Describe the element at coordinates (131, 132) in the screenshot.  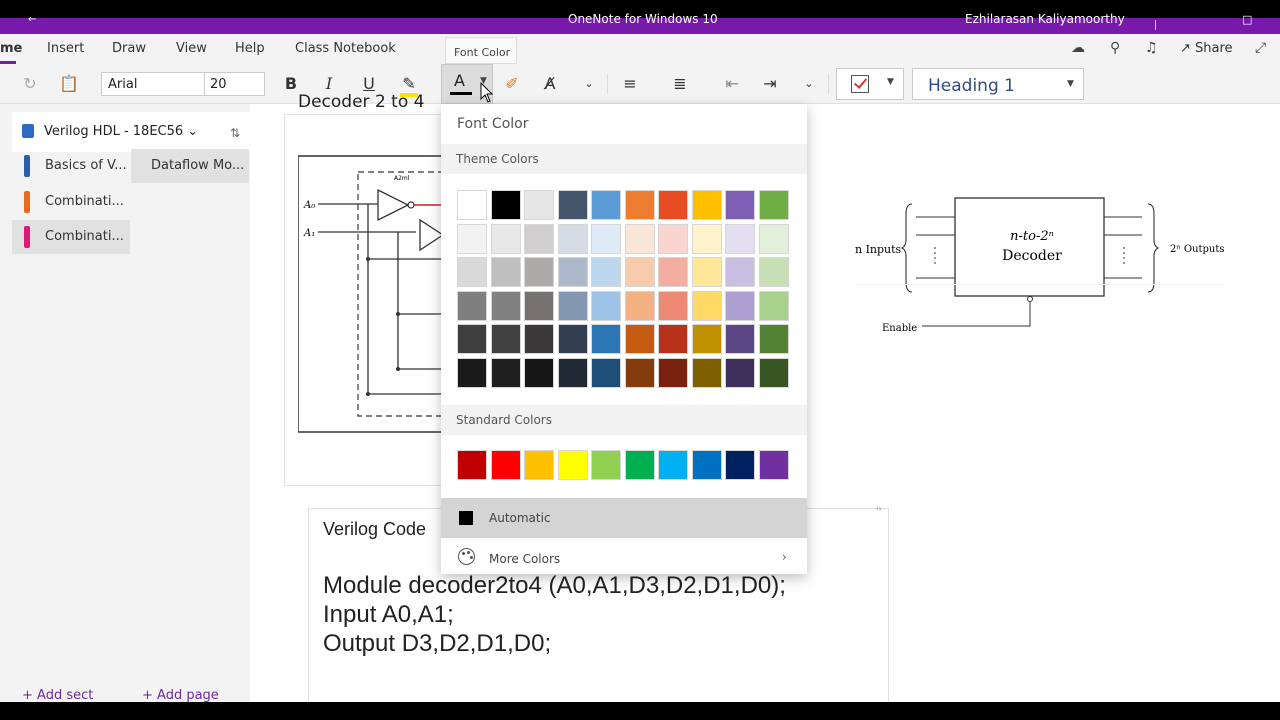
I see `notebook-selector: Verilog HDL - 18EC56 ⌄ ⇅` at that location.